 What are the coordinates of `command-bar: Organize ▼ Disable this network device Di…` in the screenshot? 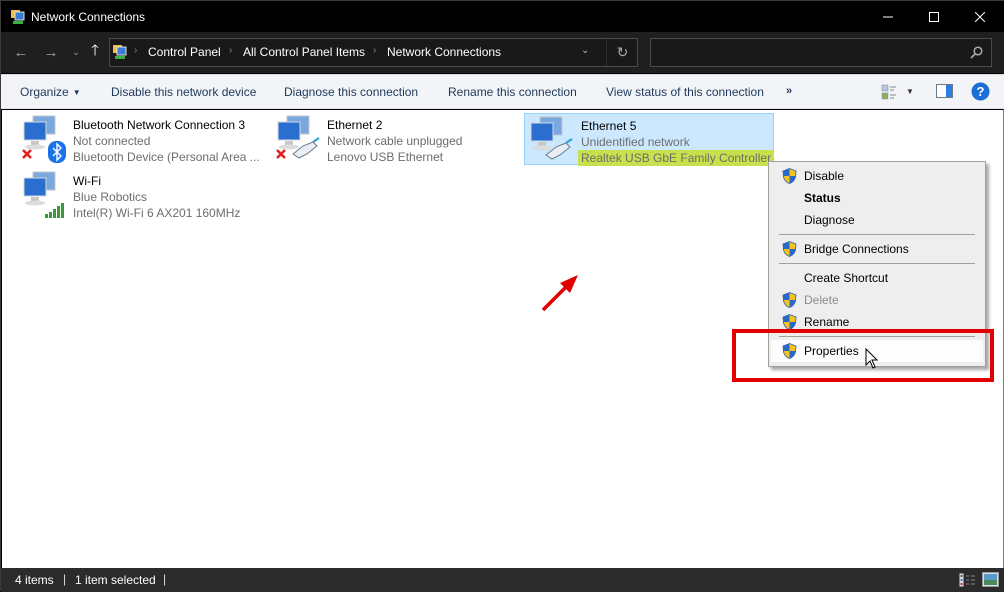 It's located at (502, 91).